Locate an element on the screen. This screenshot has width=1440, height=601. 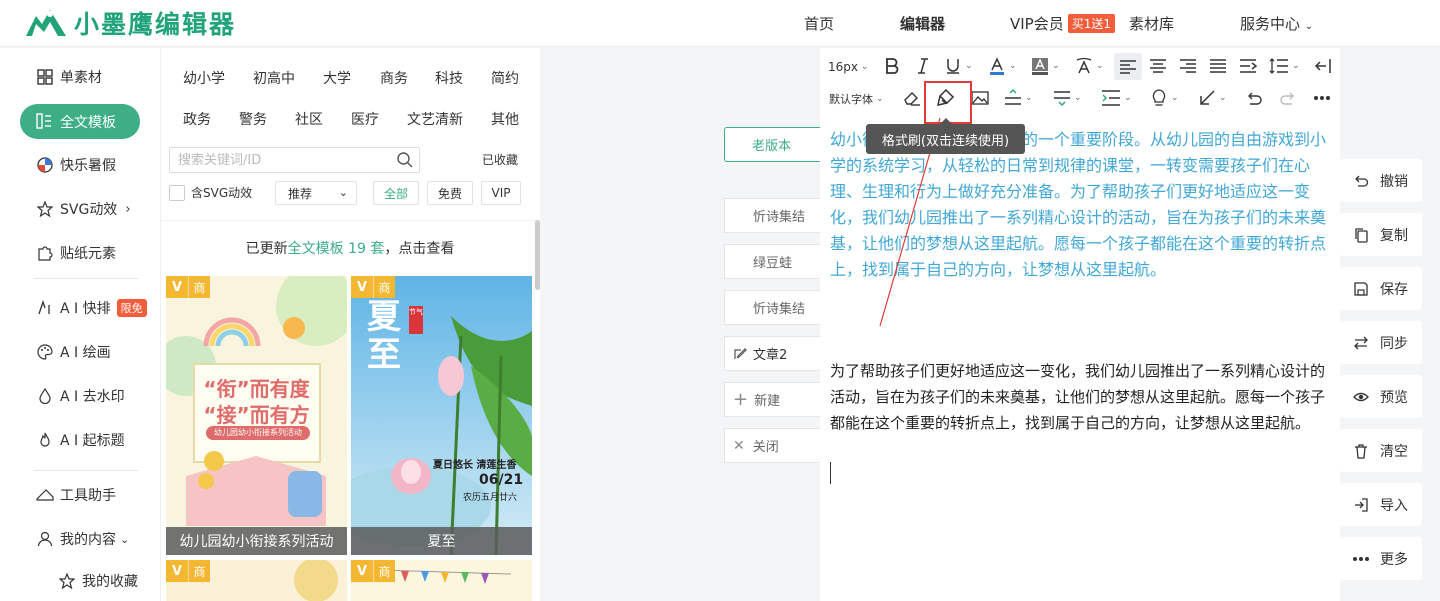
collected-link: 已收藏 is located at coordinates (500, 159).